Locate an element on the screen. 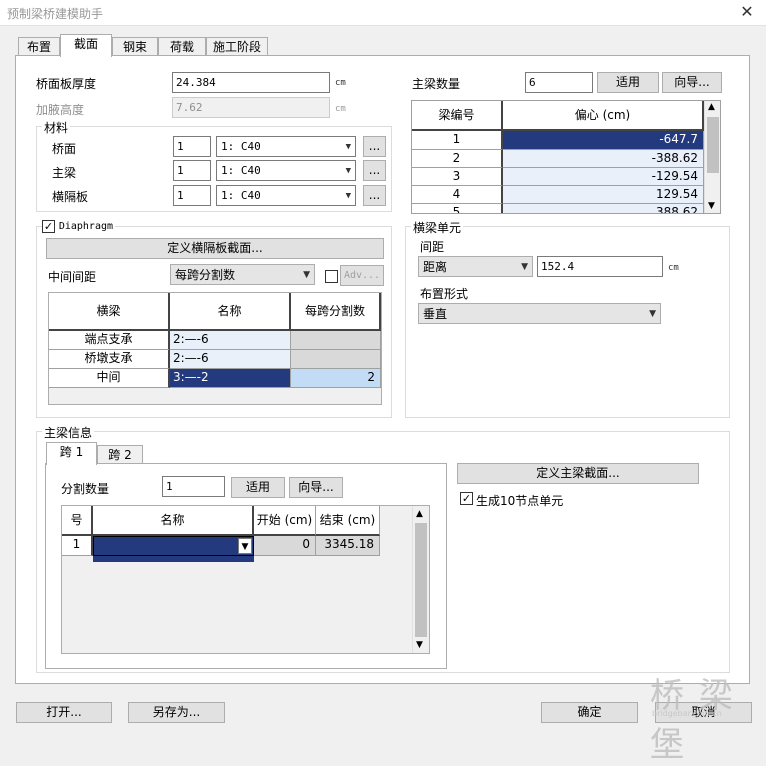 The image size is (766, 766). haunch-height-unit: cm is located at coordinates (340, 109).